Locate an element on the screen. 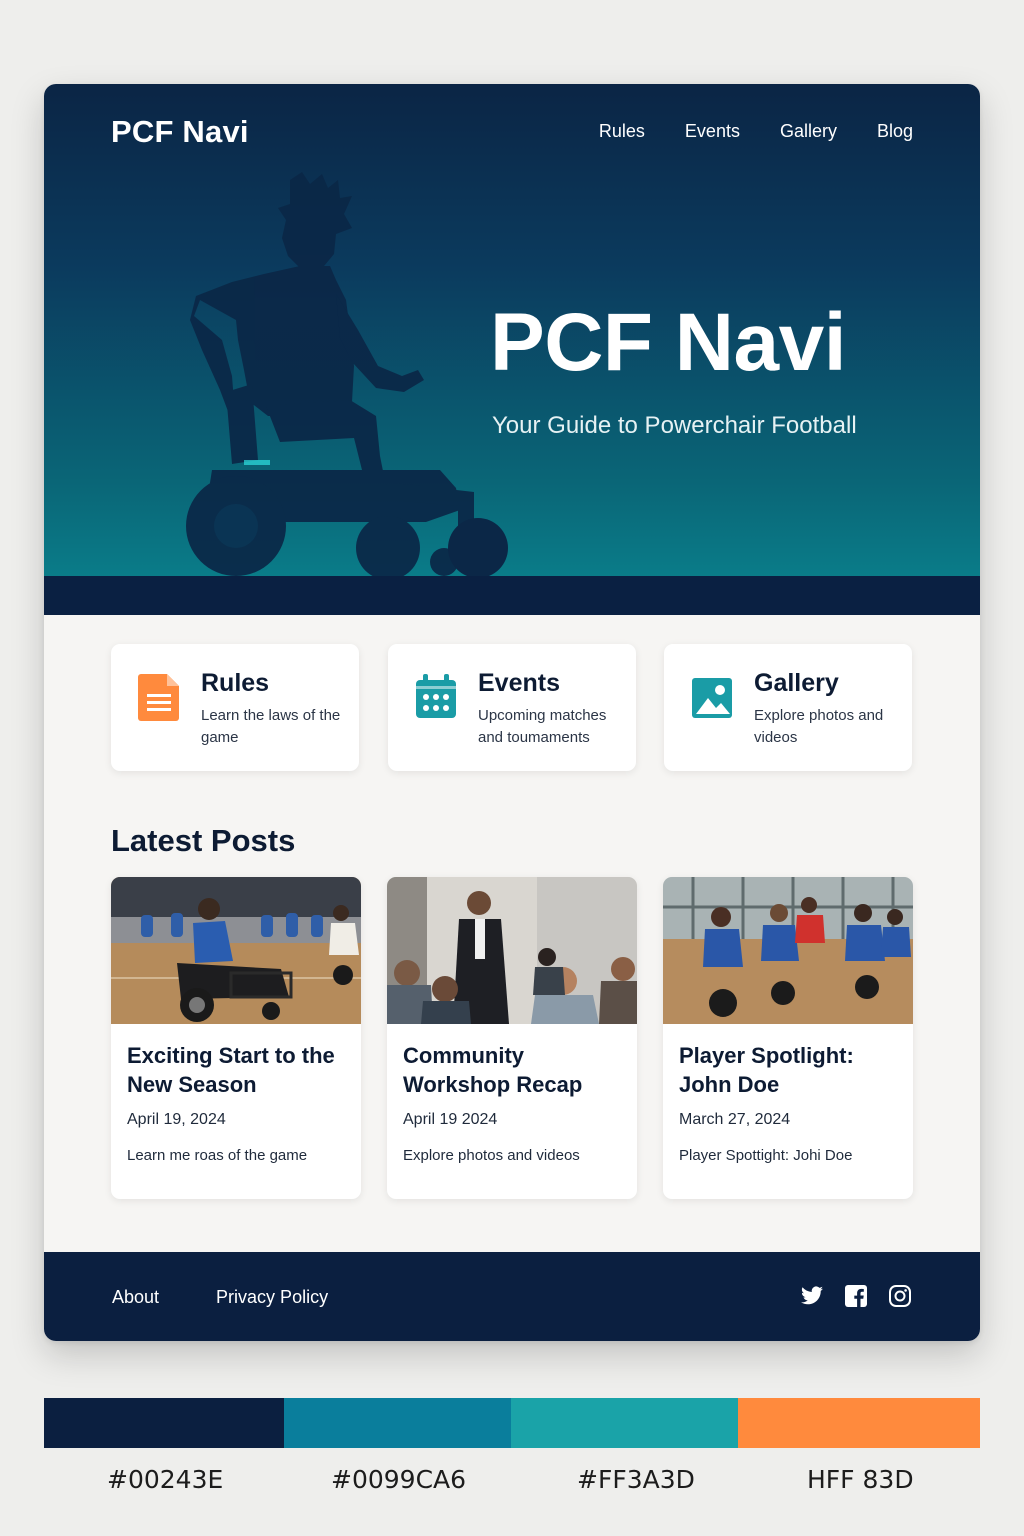 The width and height of the screenshot is (1024, 1536). color-palette is located at coordinates (512, 1423).